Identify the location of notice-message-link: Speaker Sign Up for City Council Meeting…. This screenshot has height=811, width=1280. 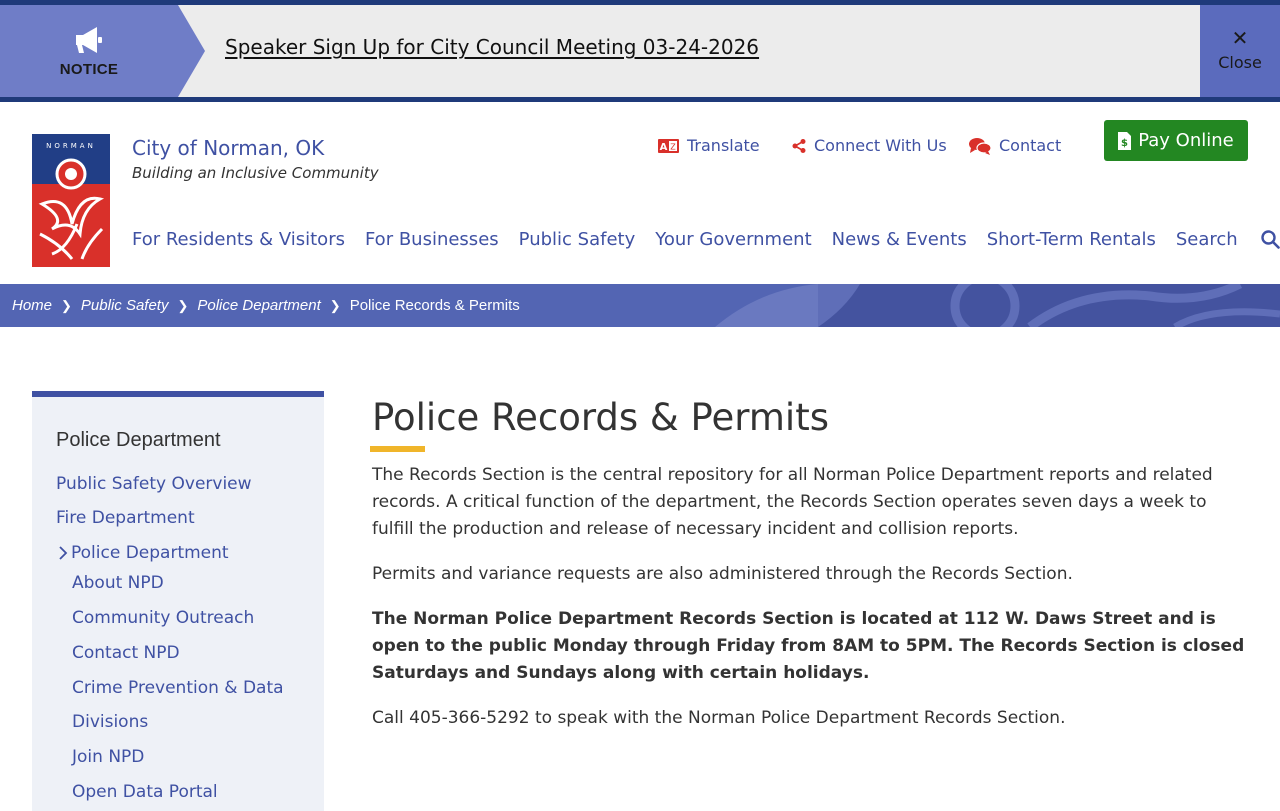
(492, 47).